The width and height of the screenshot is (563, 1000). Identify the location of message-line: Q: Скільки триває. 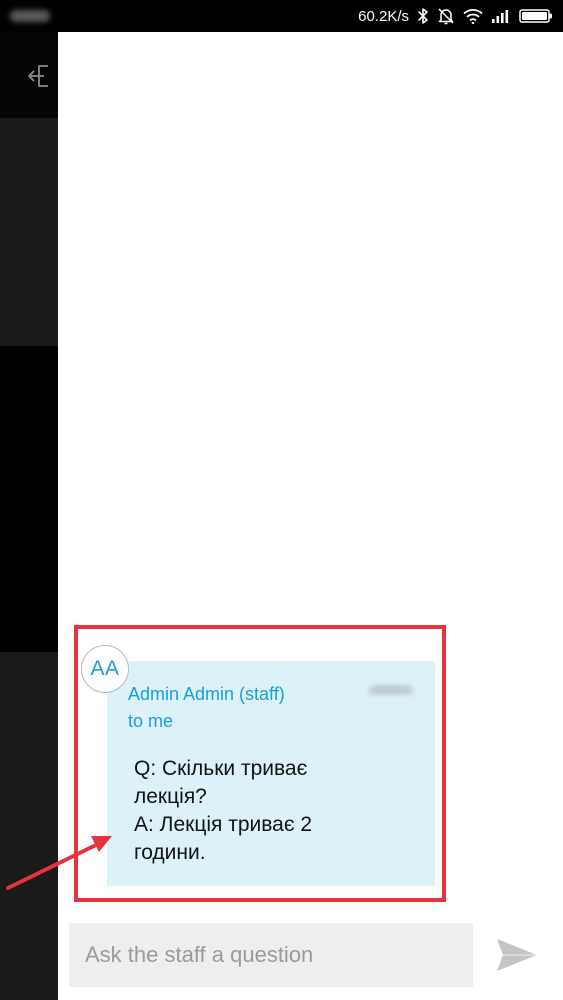
(221, 768).